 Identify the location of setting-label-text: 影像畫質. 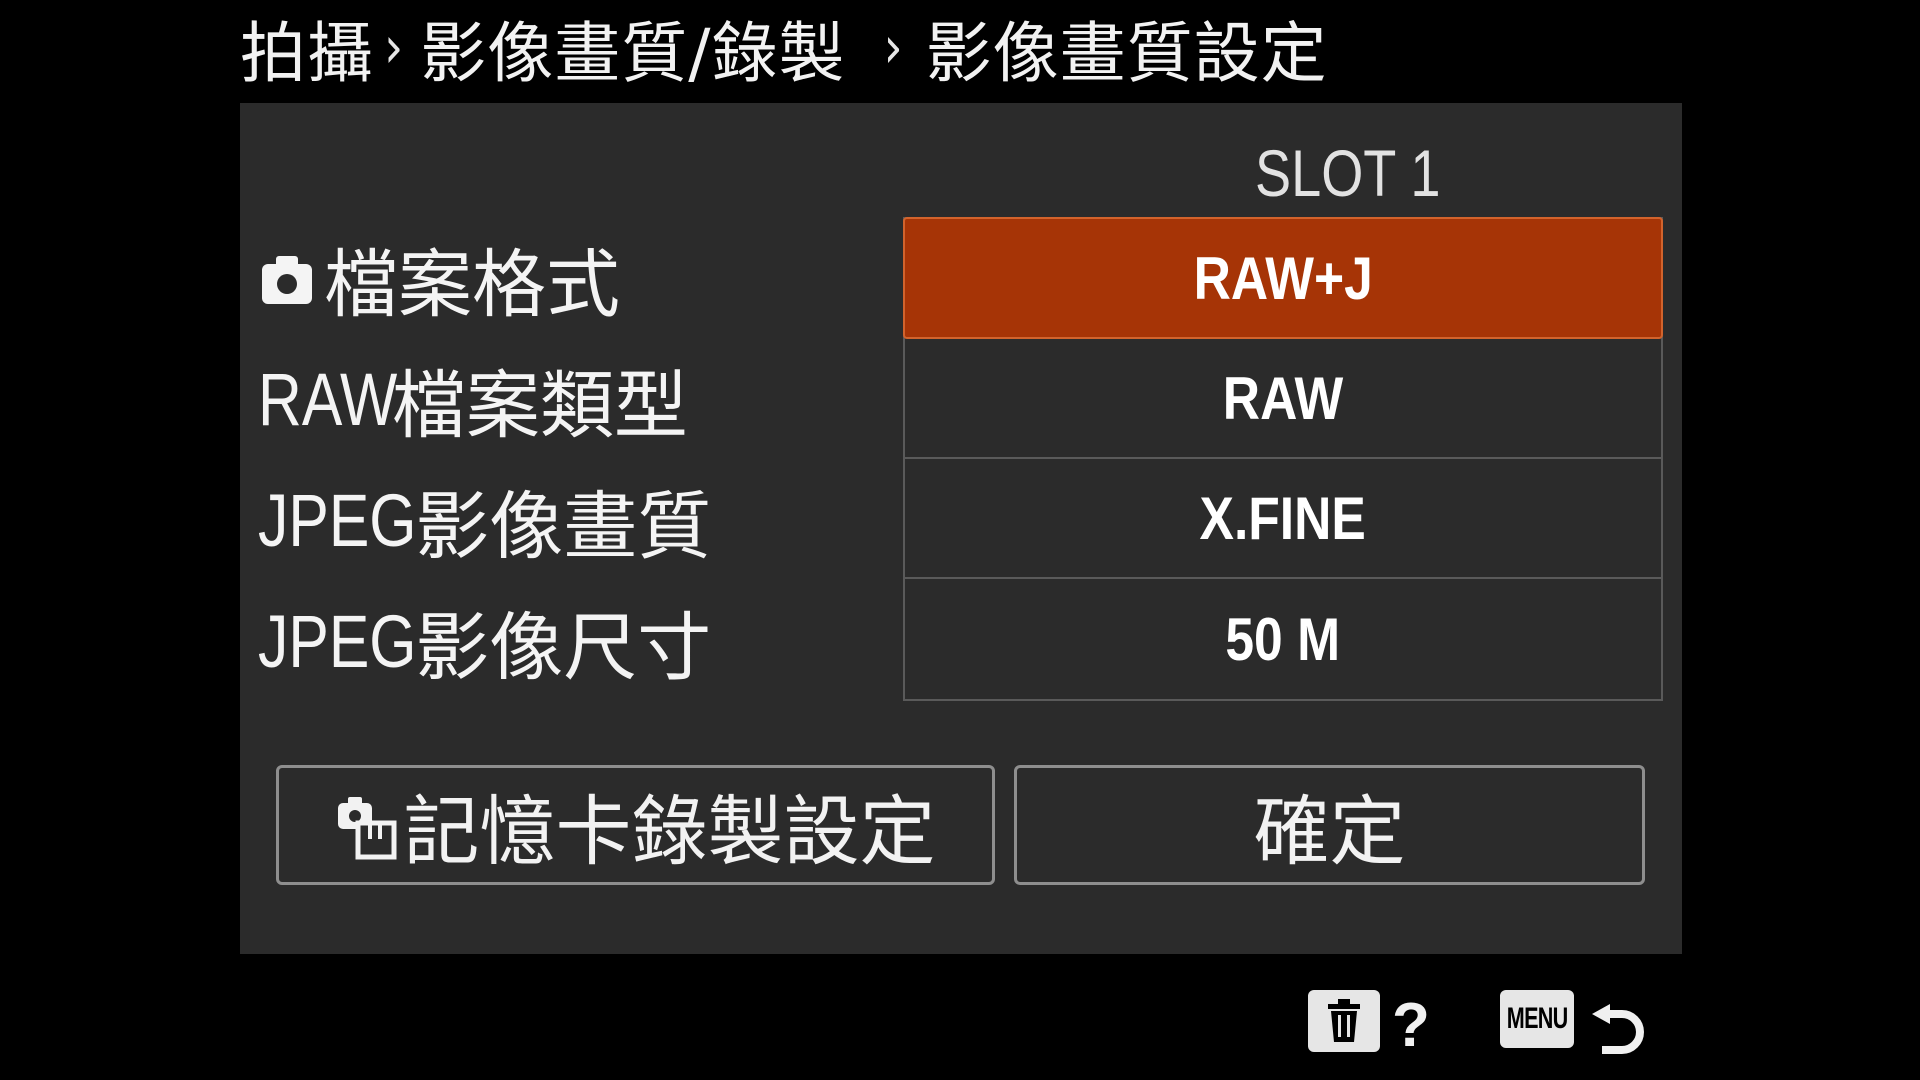
(563, 527).